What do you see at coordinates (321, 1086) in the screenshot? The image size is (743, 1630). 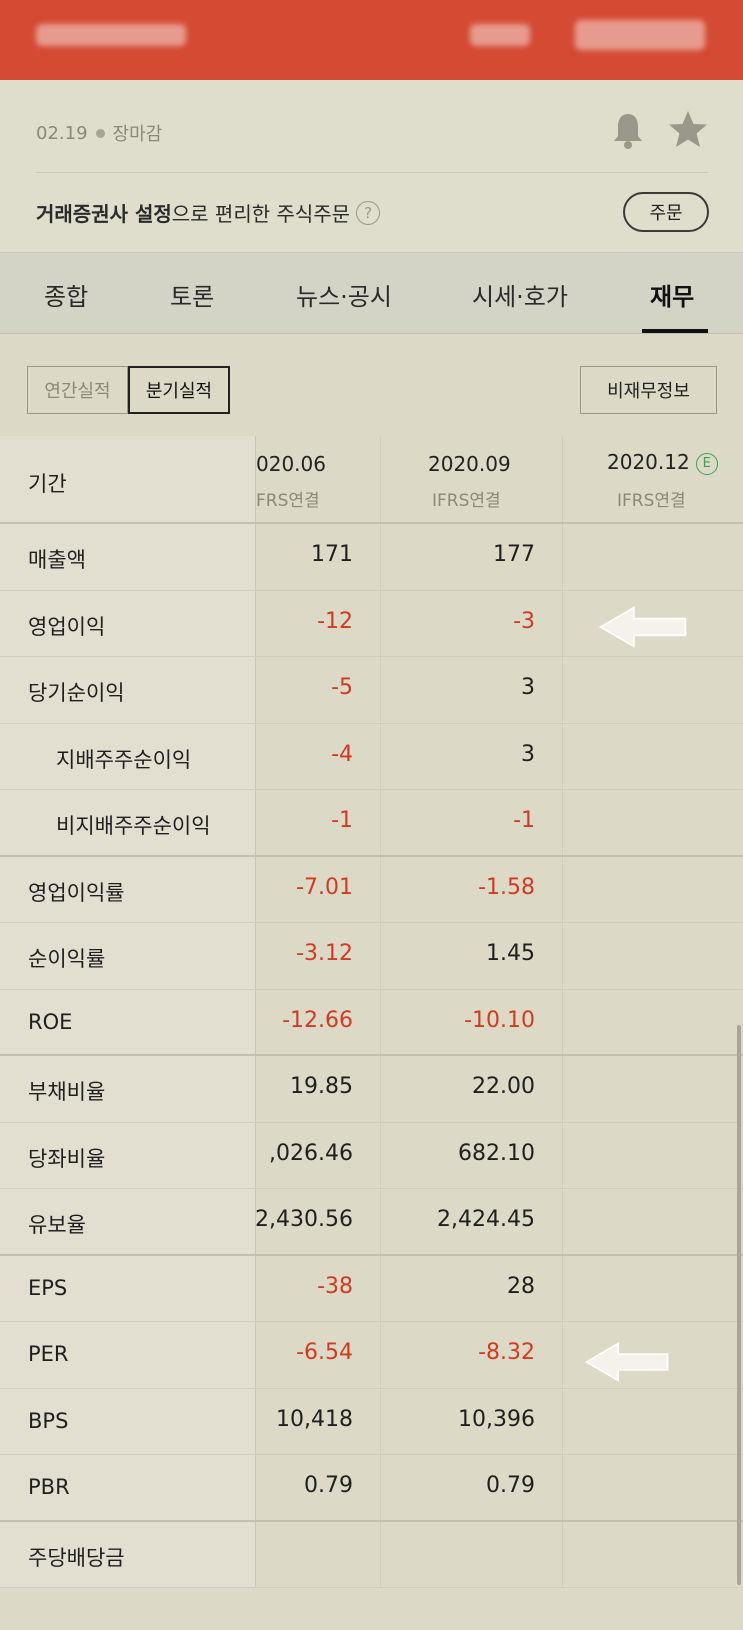 I see `cell-value: 19.85` at bounding box center [321, 1086].